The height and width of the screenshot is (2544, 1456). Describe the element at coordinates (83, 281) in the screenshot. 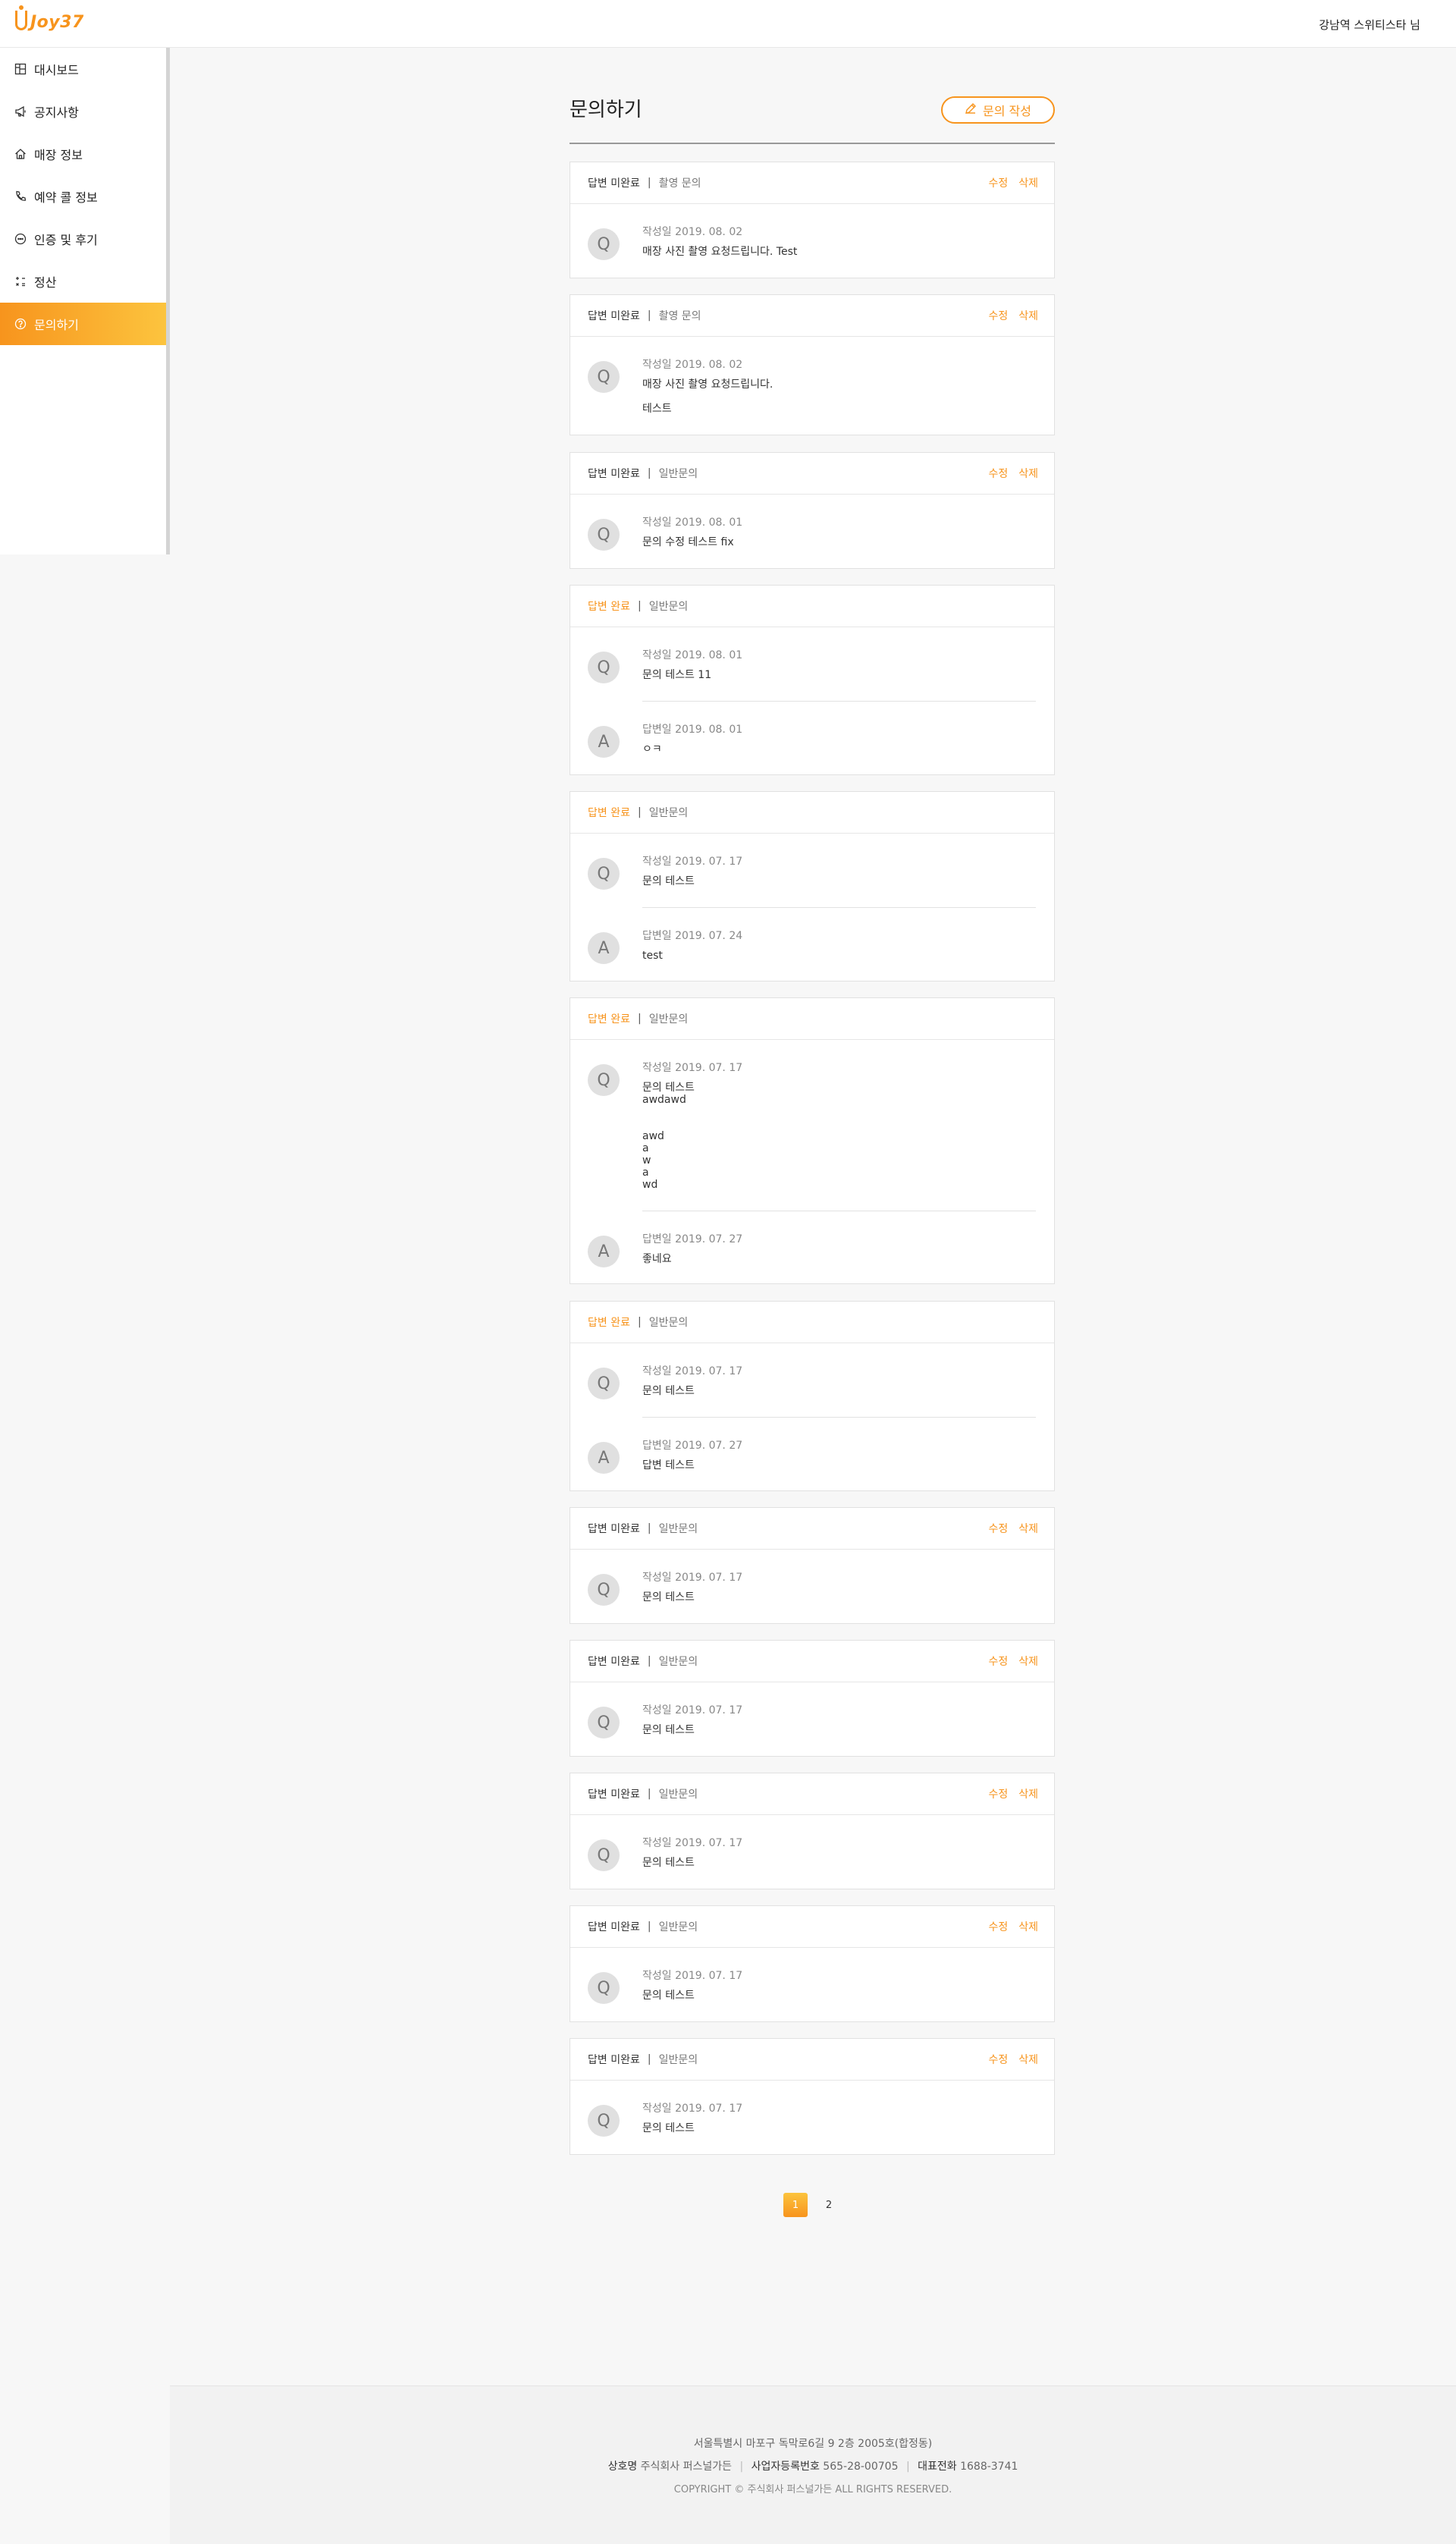

I see `sidebar-item-settlement: 정산` at that location.